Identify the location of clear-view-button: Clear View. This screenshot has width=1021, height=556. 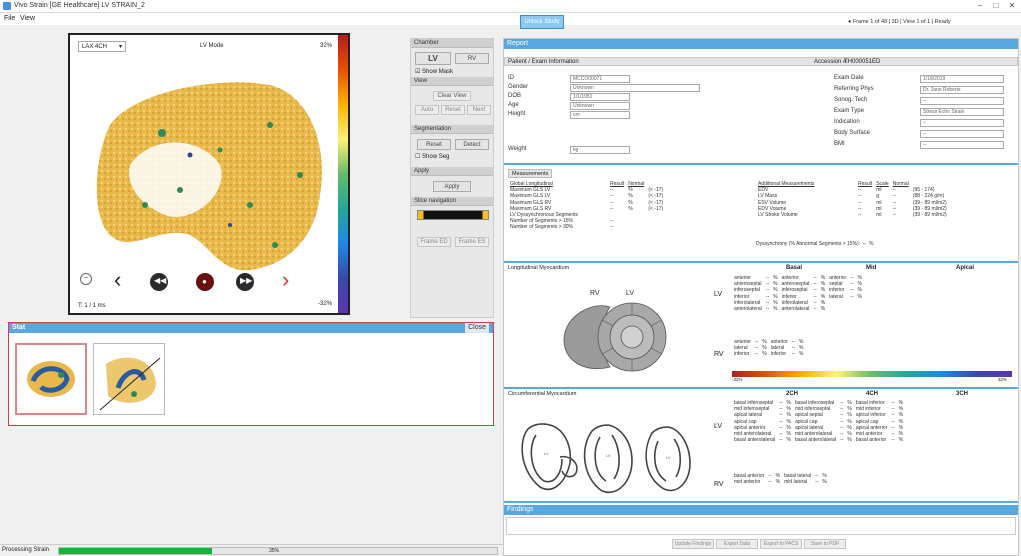
(452, 96).